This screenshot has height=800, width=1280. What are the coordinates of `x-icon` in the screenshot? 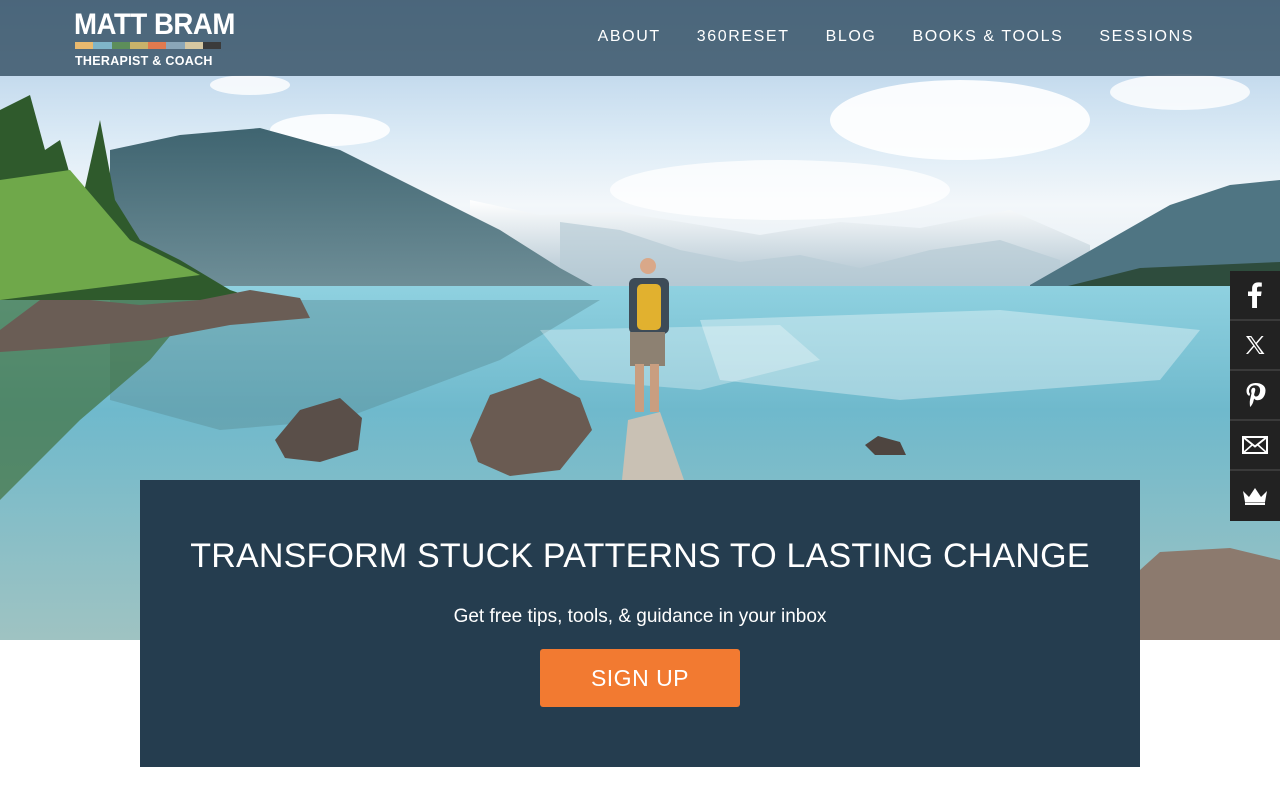 It's located at (1255, 345).